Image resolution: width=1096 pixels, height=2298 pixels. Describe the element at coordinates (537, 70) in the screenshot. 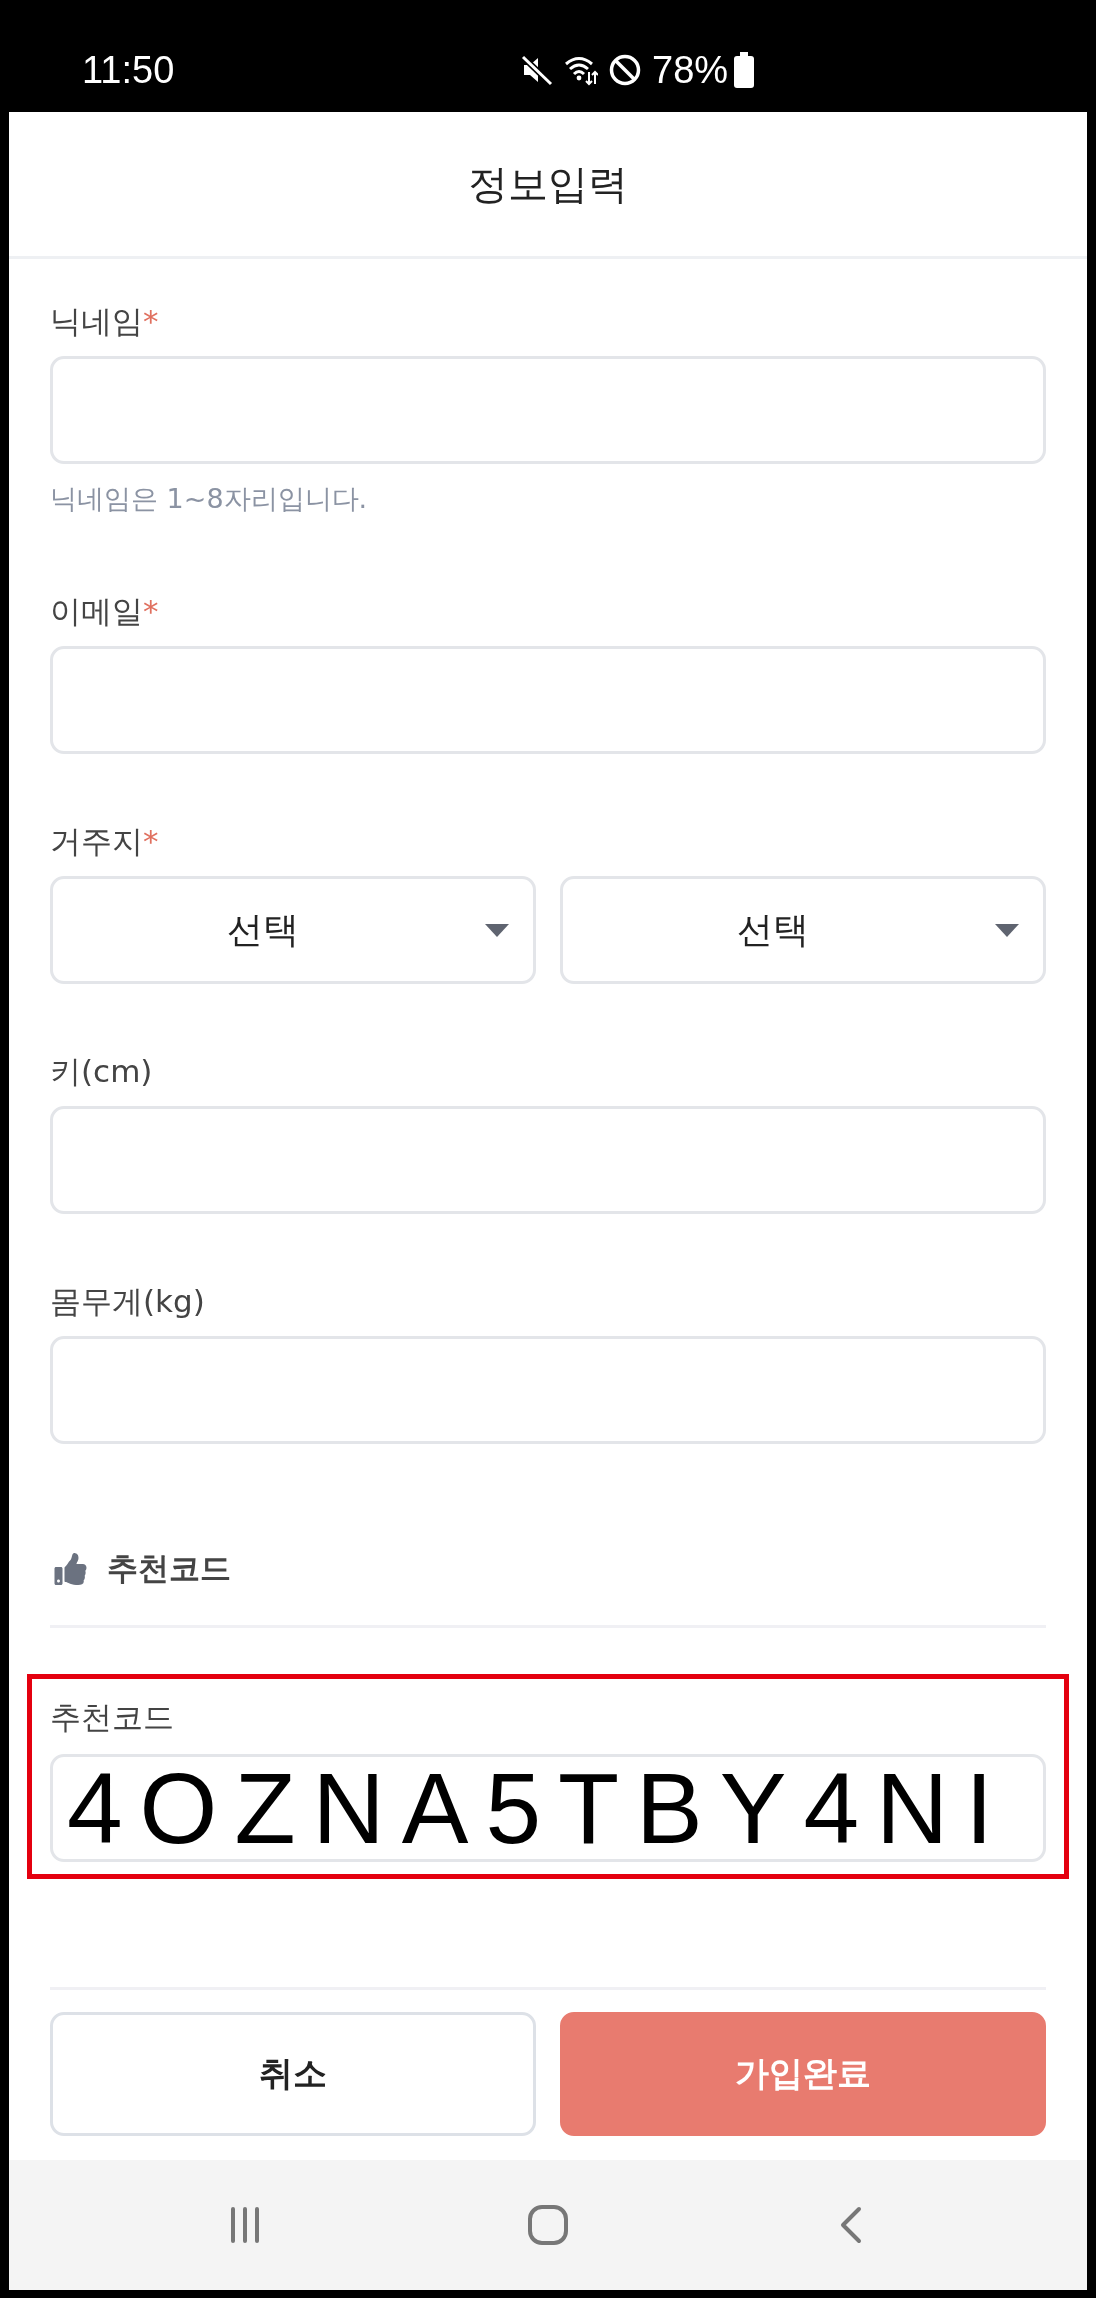

I see `mute-icon` at that location.